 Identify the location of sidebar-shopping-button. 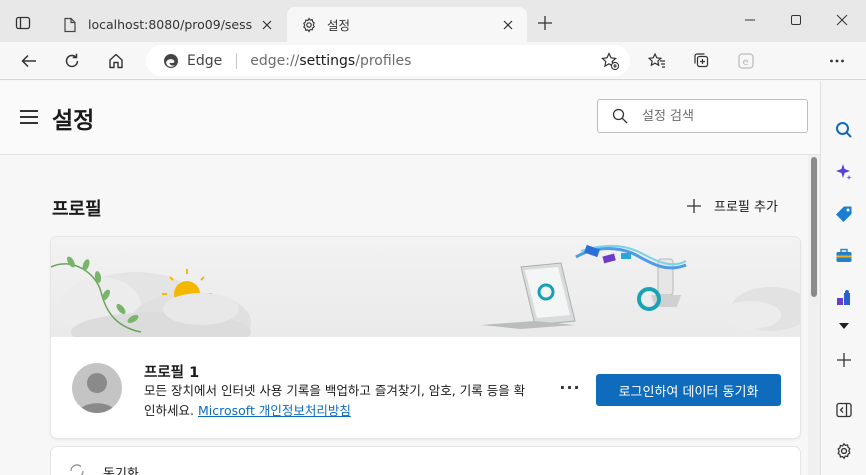
(844, 214).